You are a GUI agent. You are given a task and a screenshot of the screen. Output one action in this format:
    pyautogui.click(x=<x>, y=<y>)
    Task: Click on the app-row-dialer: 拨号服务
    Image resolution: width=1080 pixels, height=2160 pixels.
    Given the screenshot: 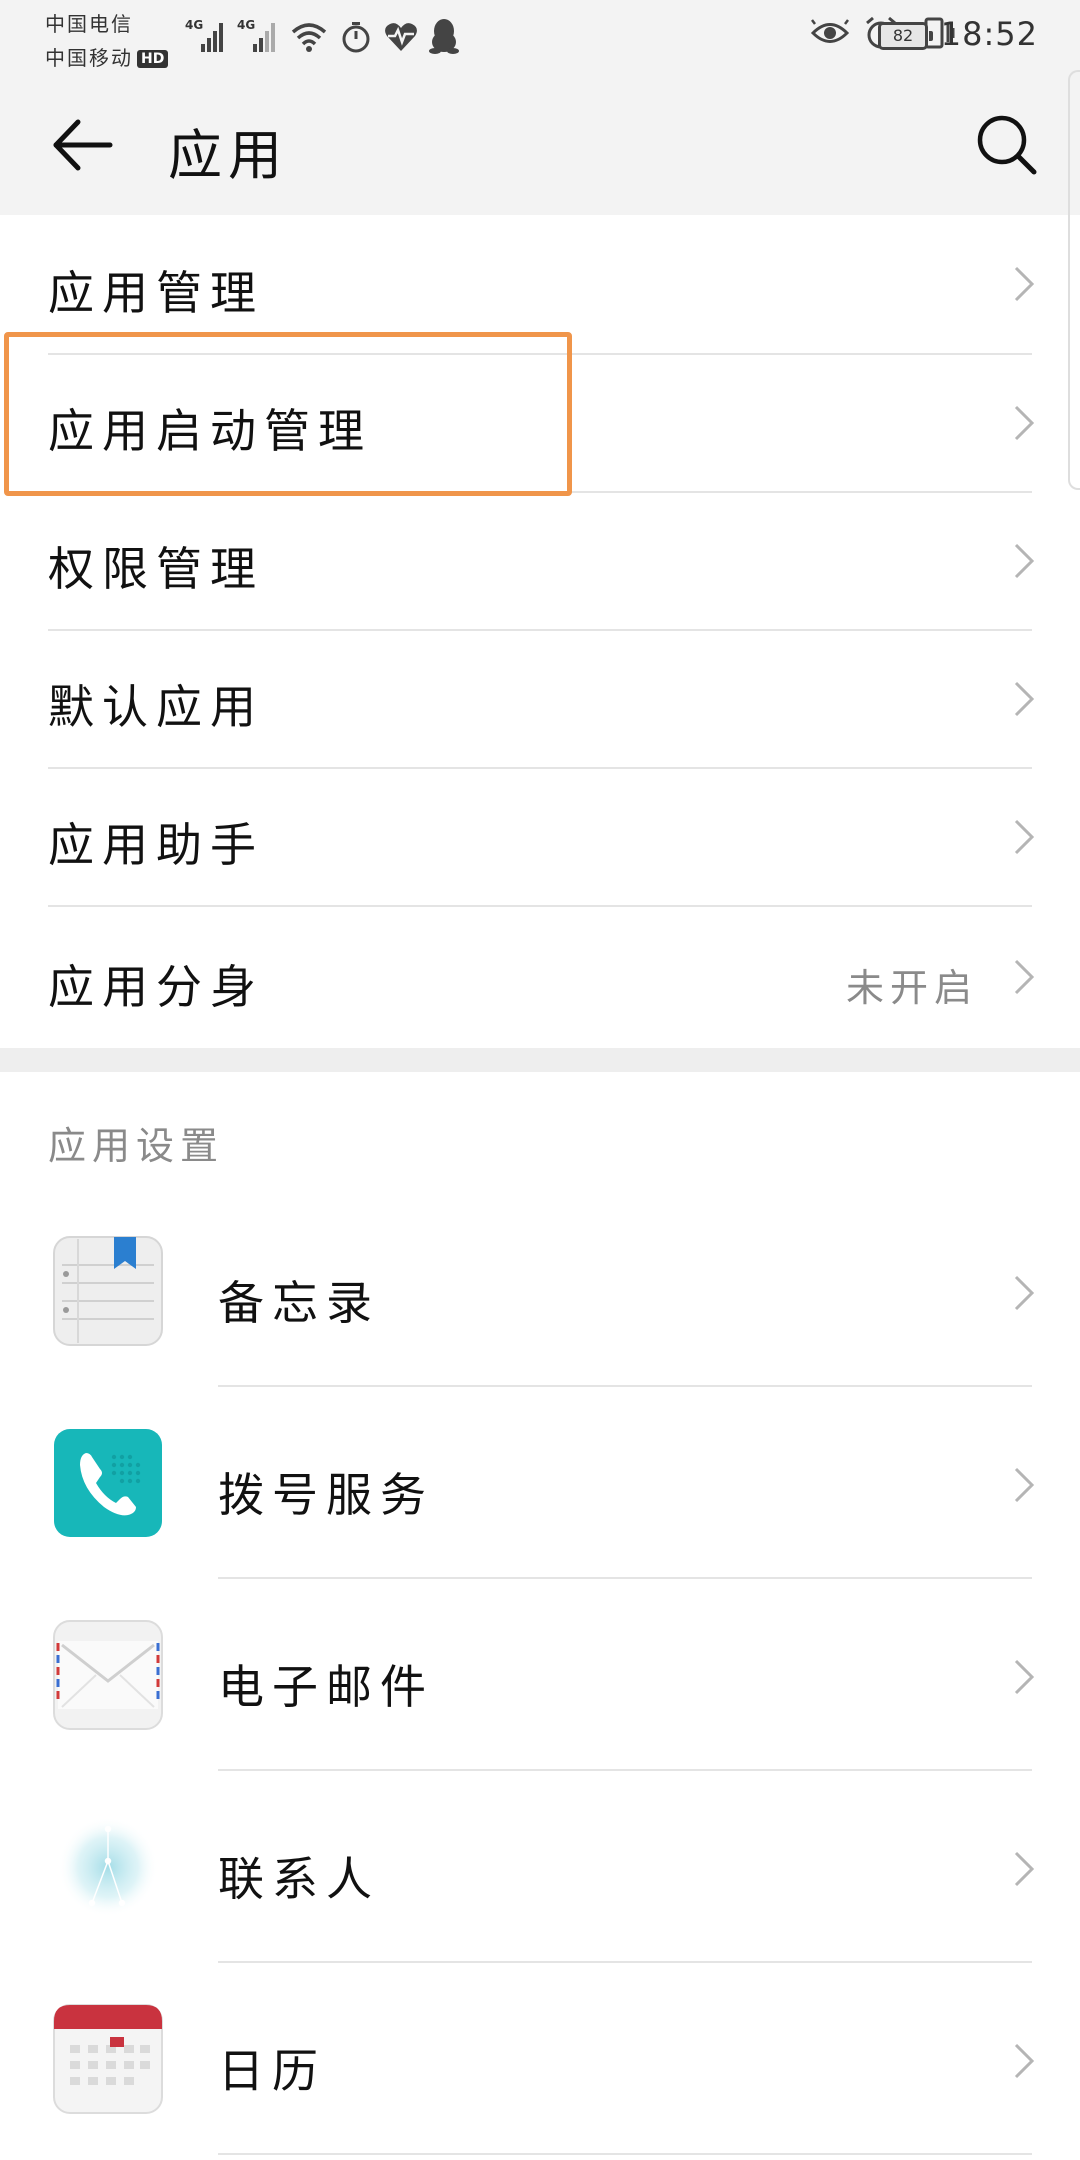 What is the action you would take?
    pyautogui.click(x=540, y=1482)
    